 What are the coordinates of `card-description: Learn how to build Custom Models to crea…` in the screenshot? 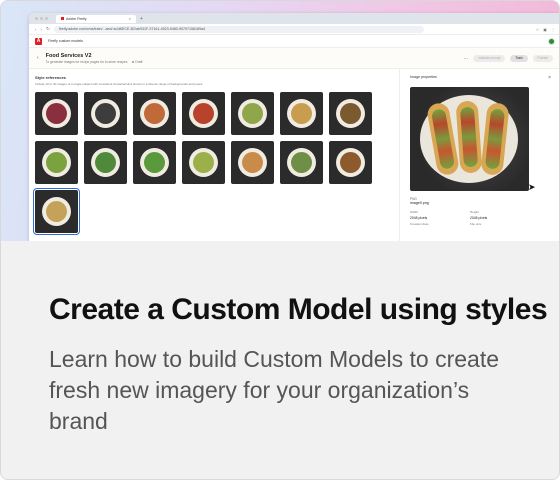 It's located at (274, 390).